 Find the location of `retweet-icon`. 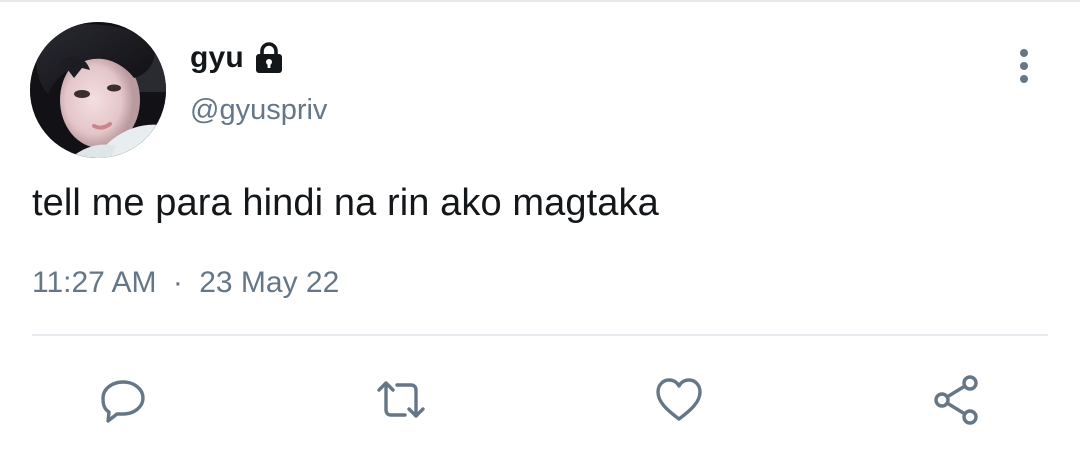

retweet-icon is located at coordinates (401, 399).